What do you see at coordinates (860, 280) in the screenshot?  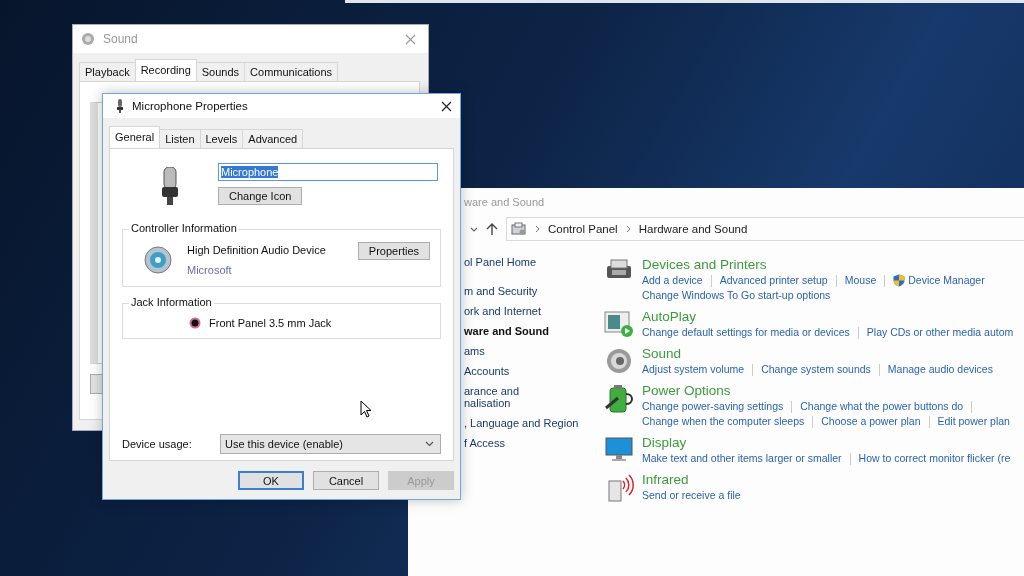 I see `task-link: Mouse` at bounding box center [860, 280].